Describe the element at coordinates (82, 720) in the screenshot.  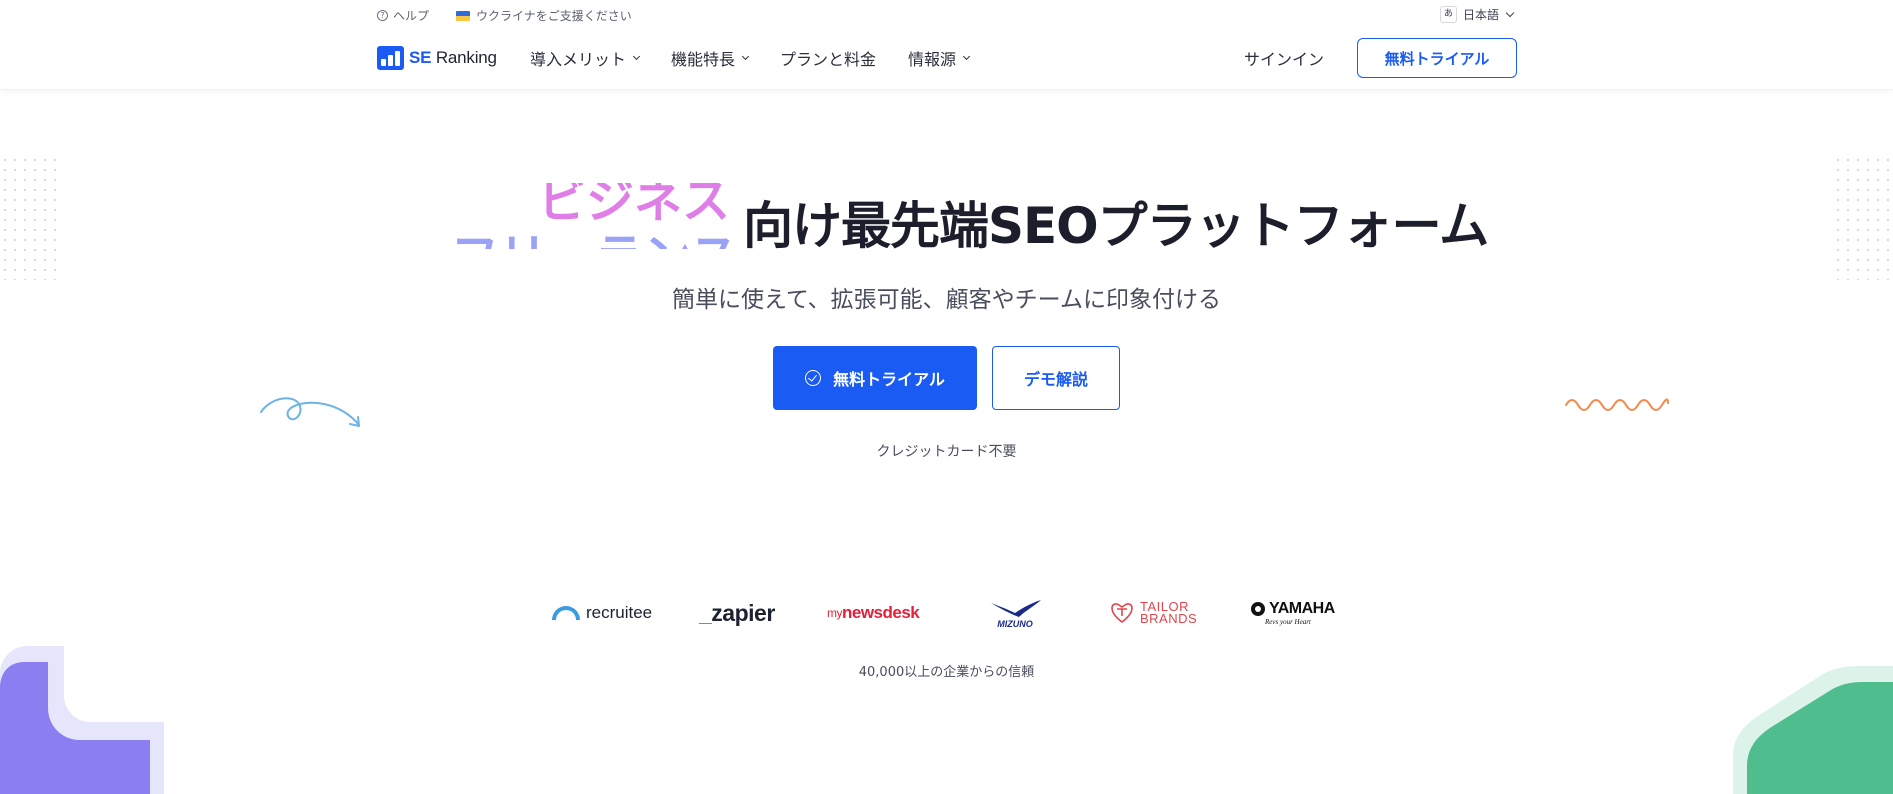
I see `purple-corner-shape` at that location.